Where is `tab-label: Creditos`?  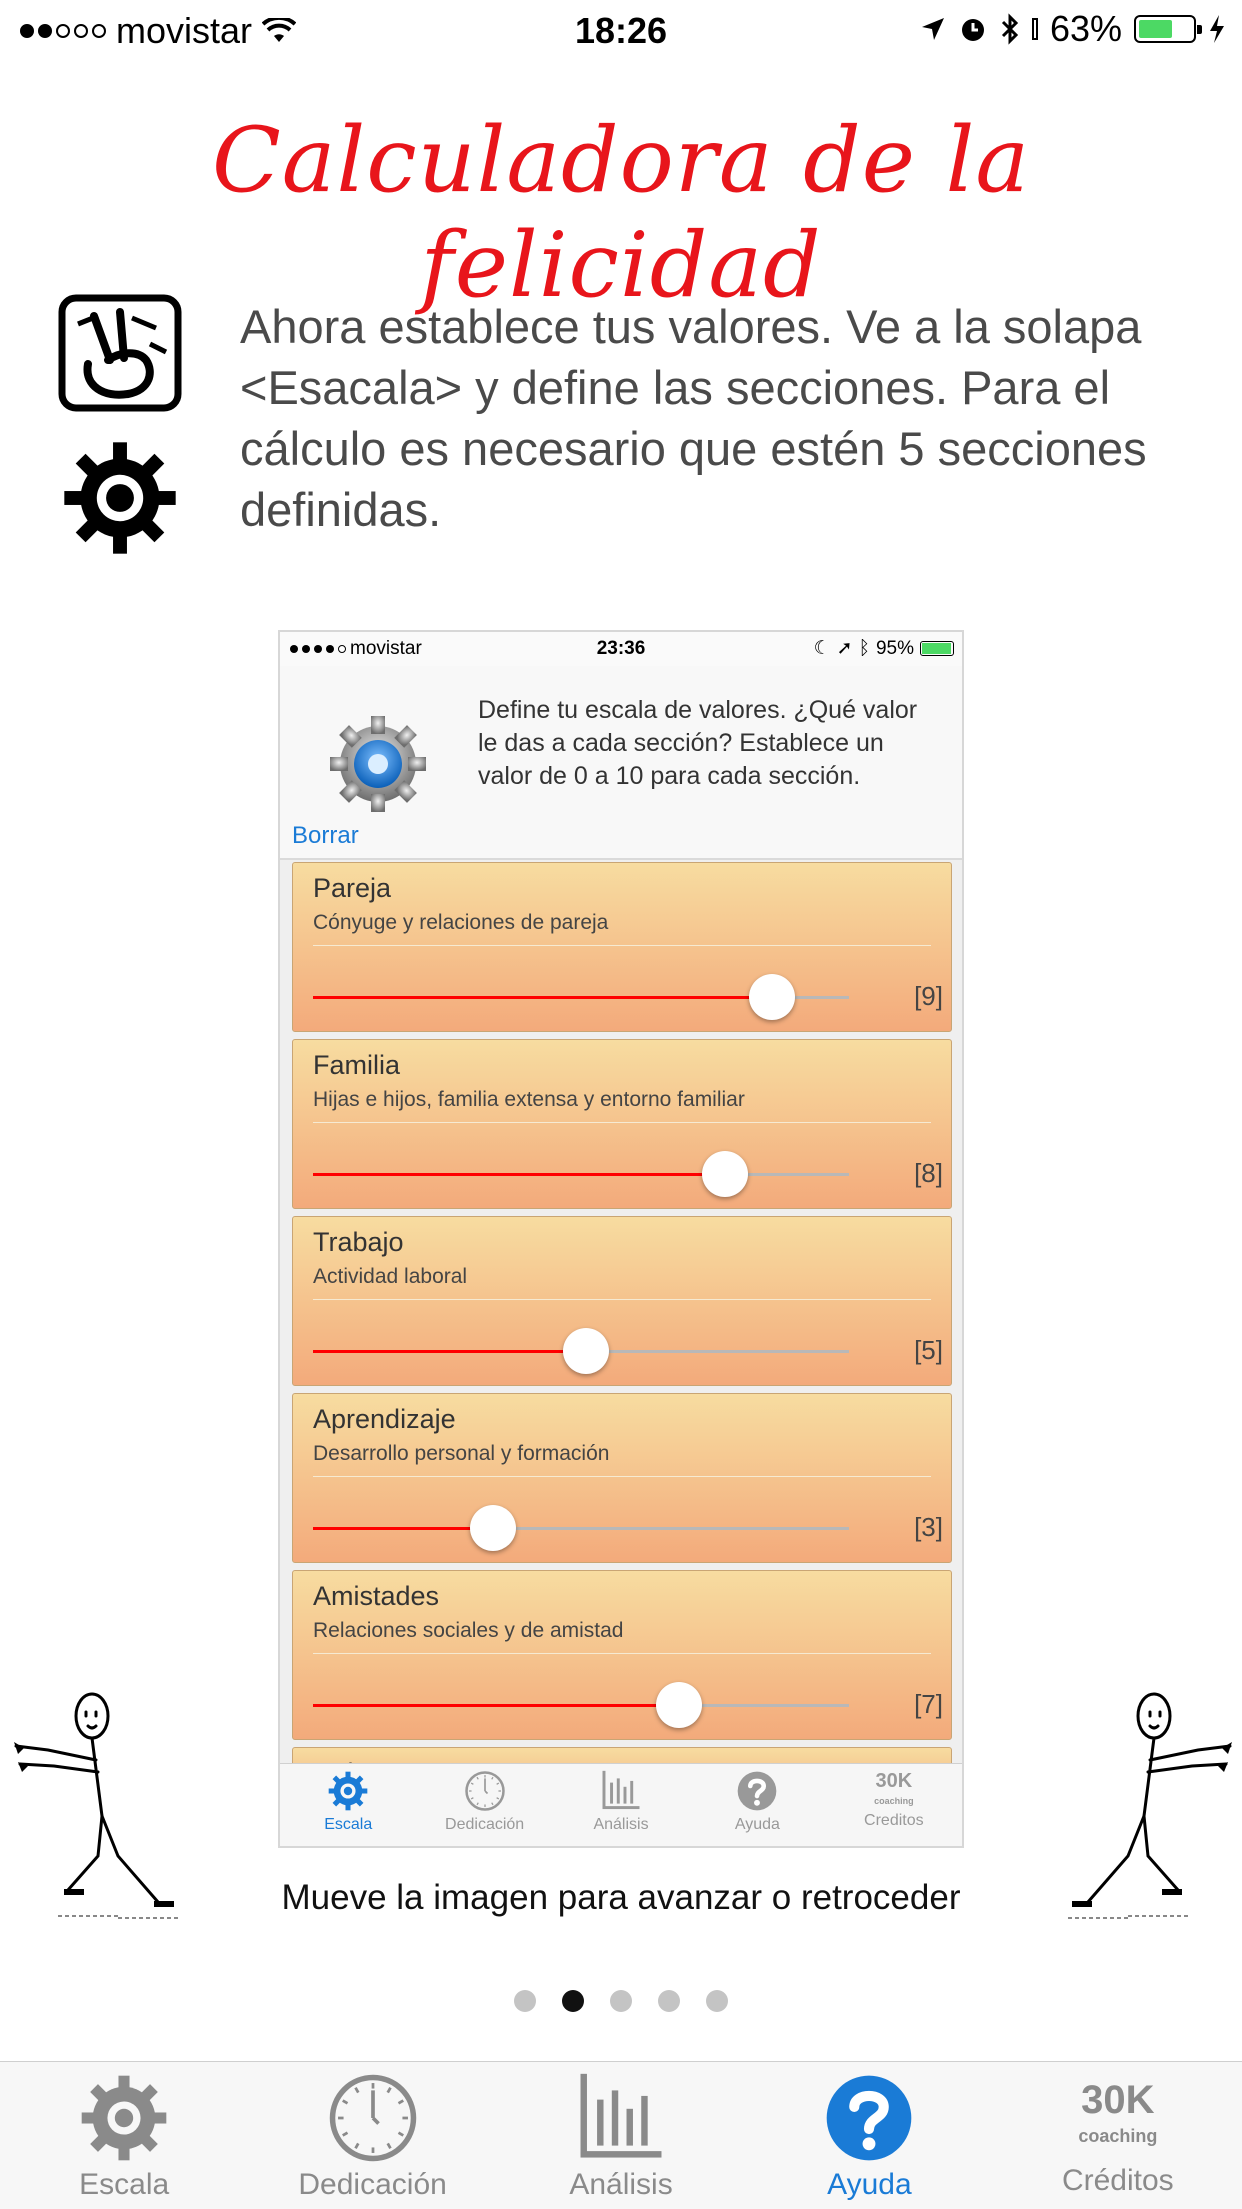
tab-label: Creditos is located at coordinates (894, 1820).